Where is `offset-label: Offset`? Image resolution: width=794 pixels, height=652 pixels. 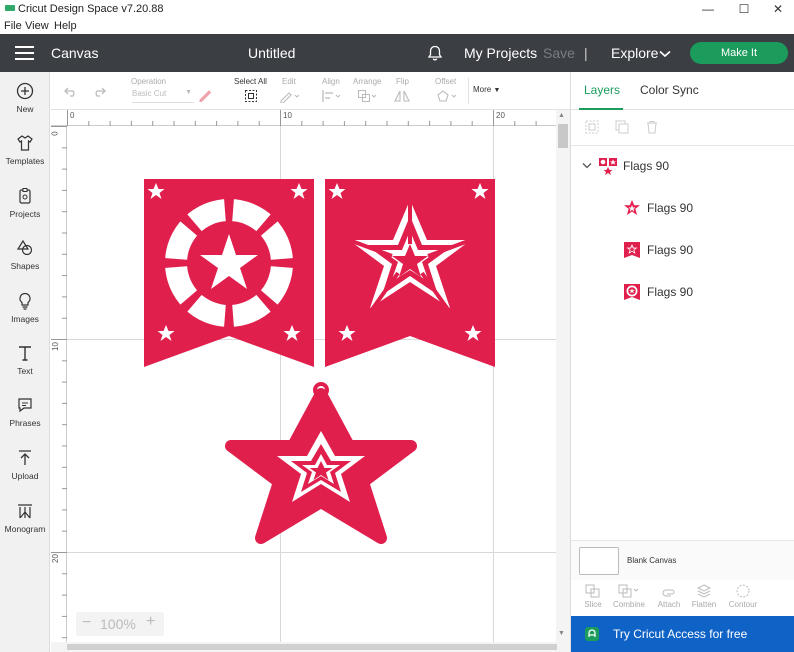 offset-label: Offset is located at coordinates (446, 81).